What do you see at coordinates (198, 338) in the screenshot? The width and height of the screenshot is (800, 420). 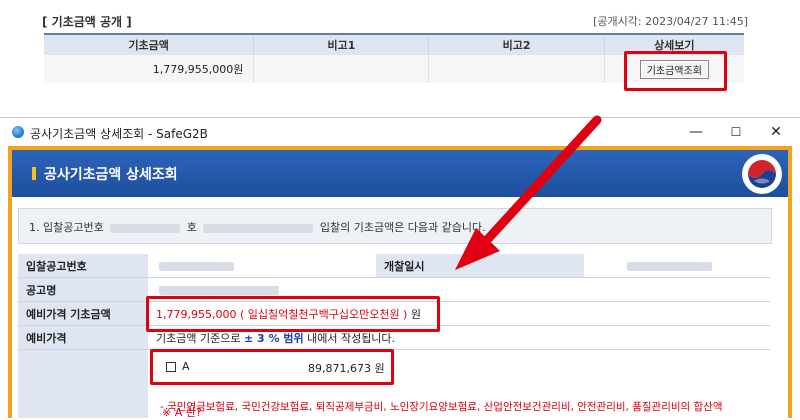 I see `reserve-prefix: 기초금액 기준으로` at bounding box center [198, 338].